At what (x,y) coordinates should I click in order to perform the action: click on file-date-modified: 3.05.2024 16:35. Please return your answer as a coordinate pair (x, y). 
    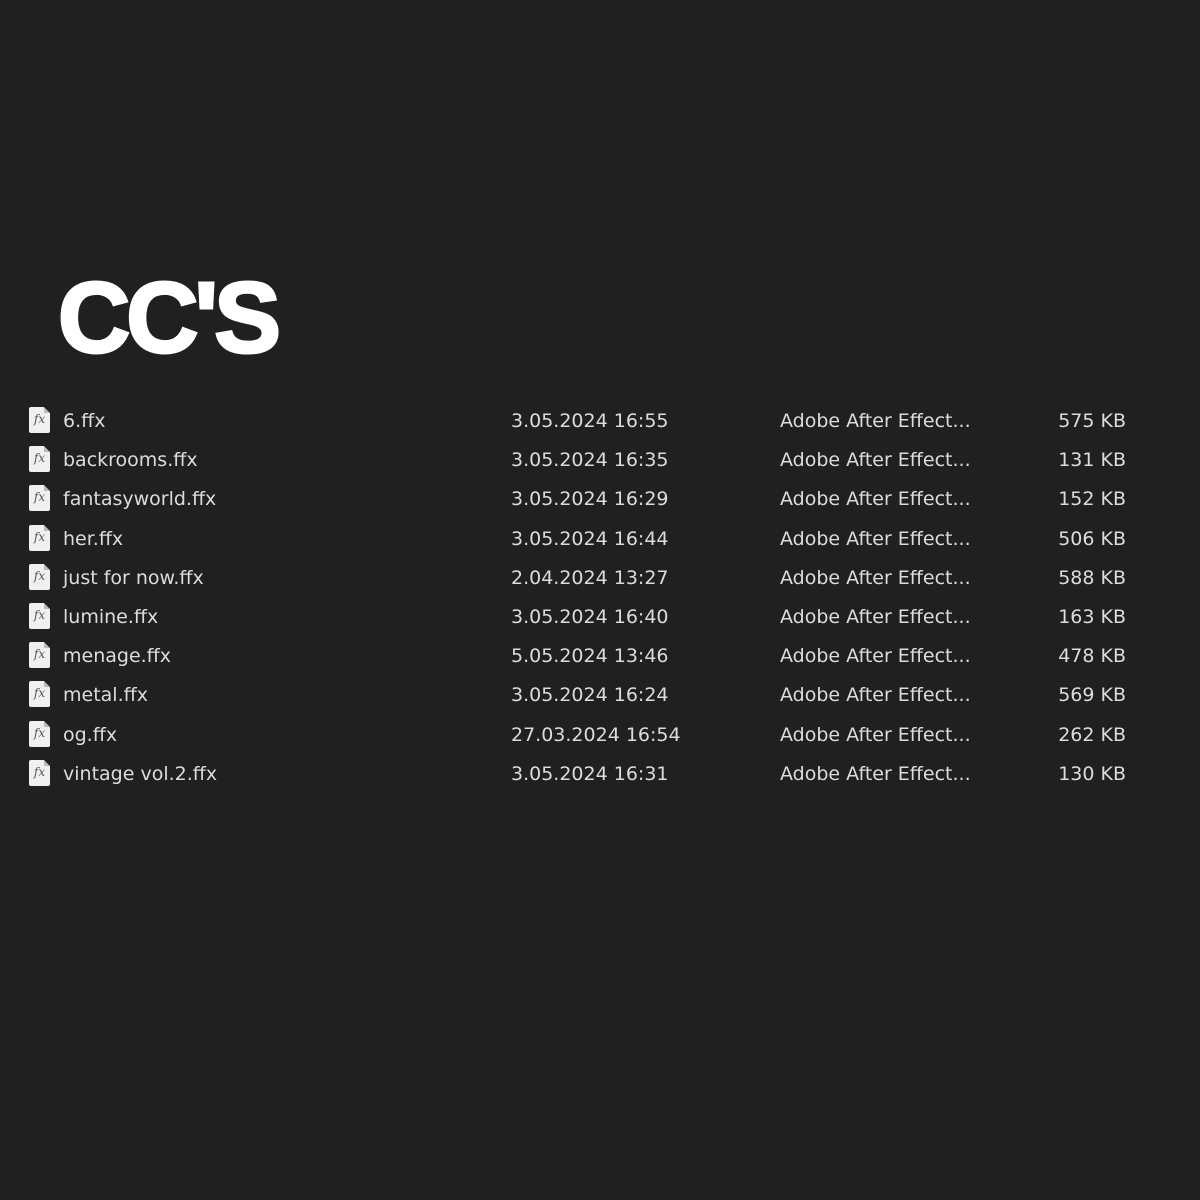
    Looking at the image, I should click on (590, 460).